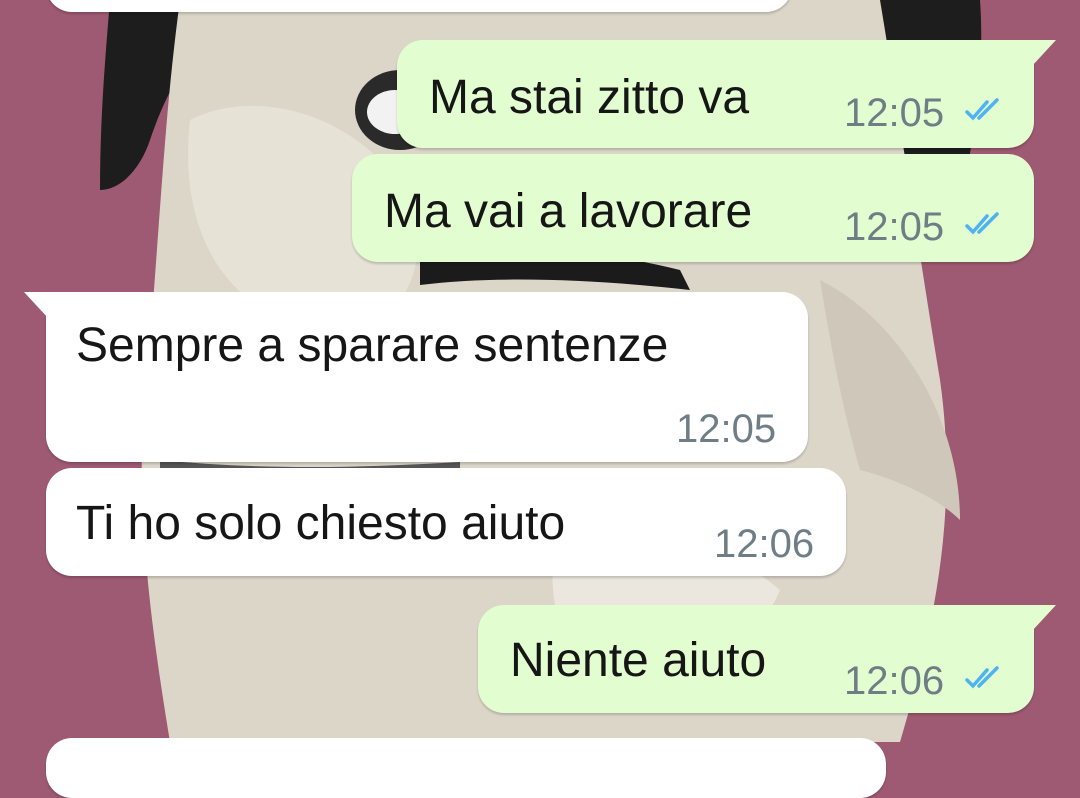  I want to click on message-text: Niente aiuto, so click(638, 660).